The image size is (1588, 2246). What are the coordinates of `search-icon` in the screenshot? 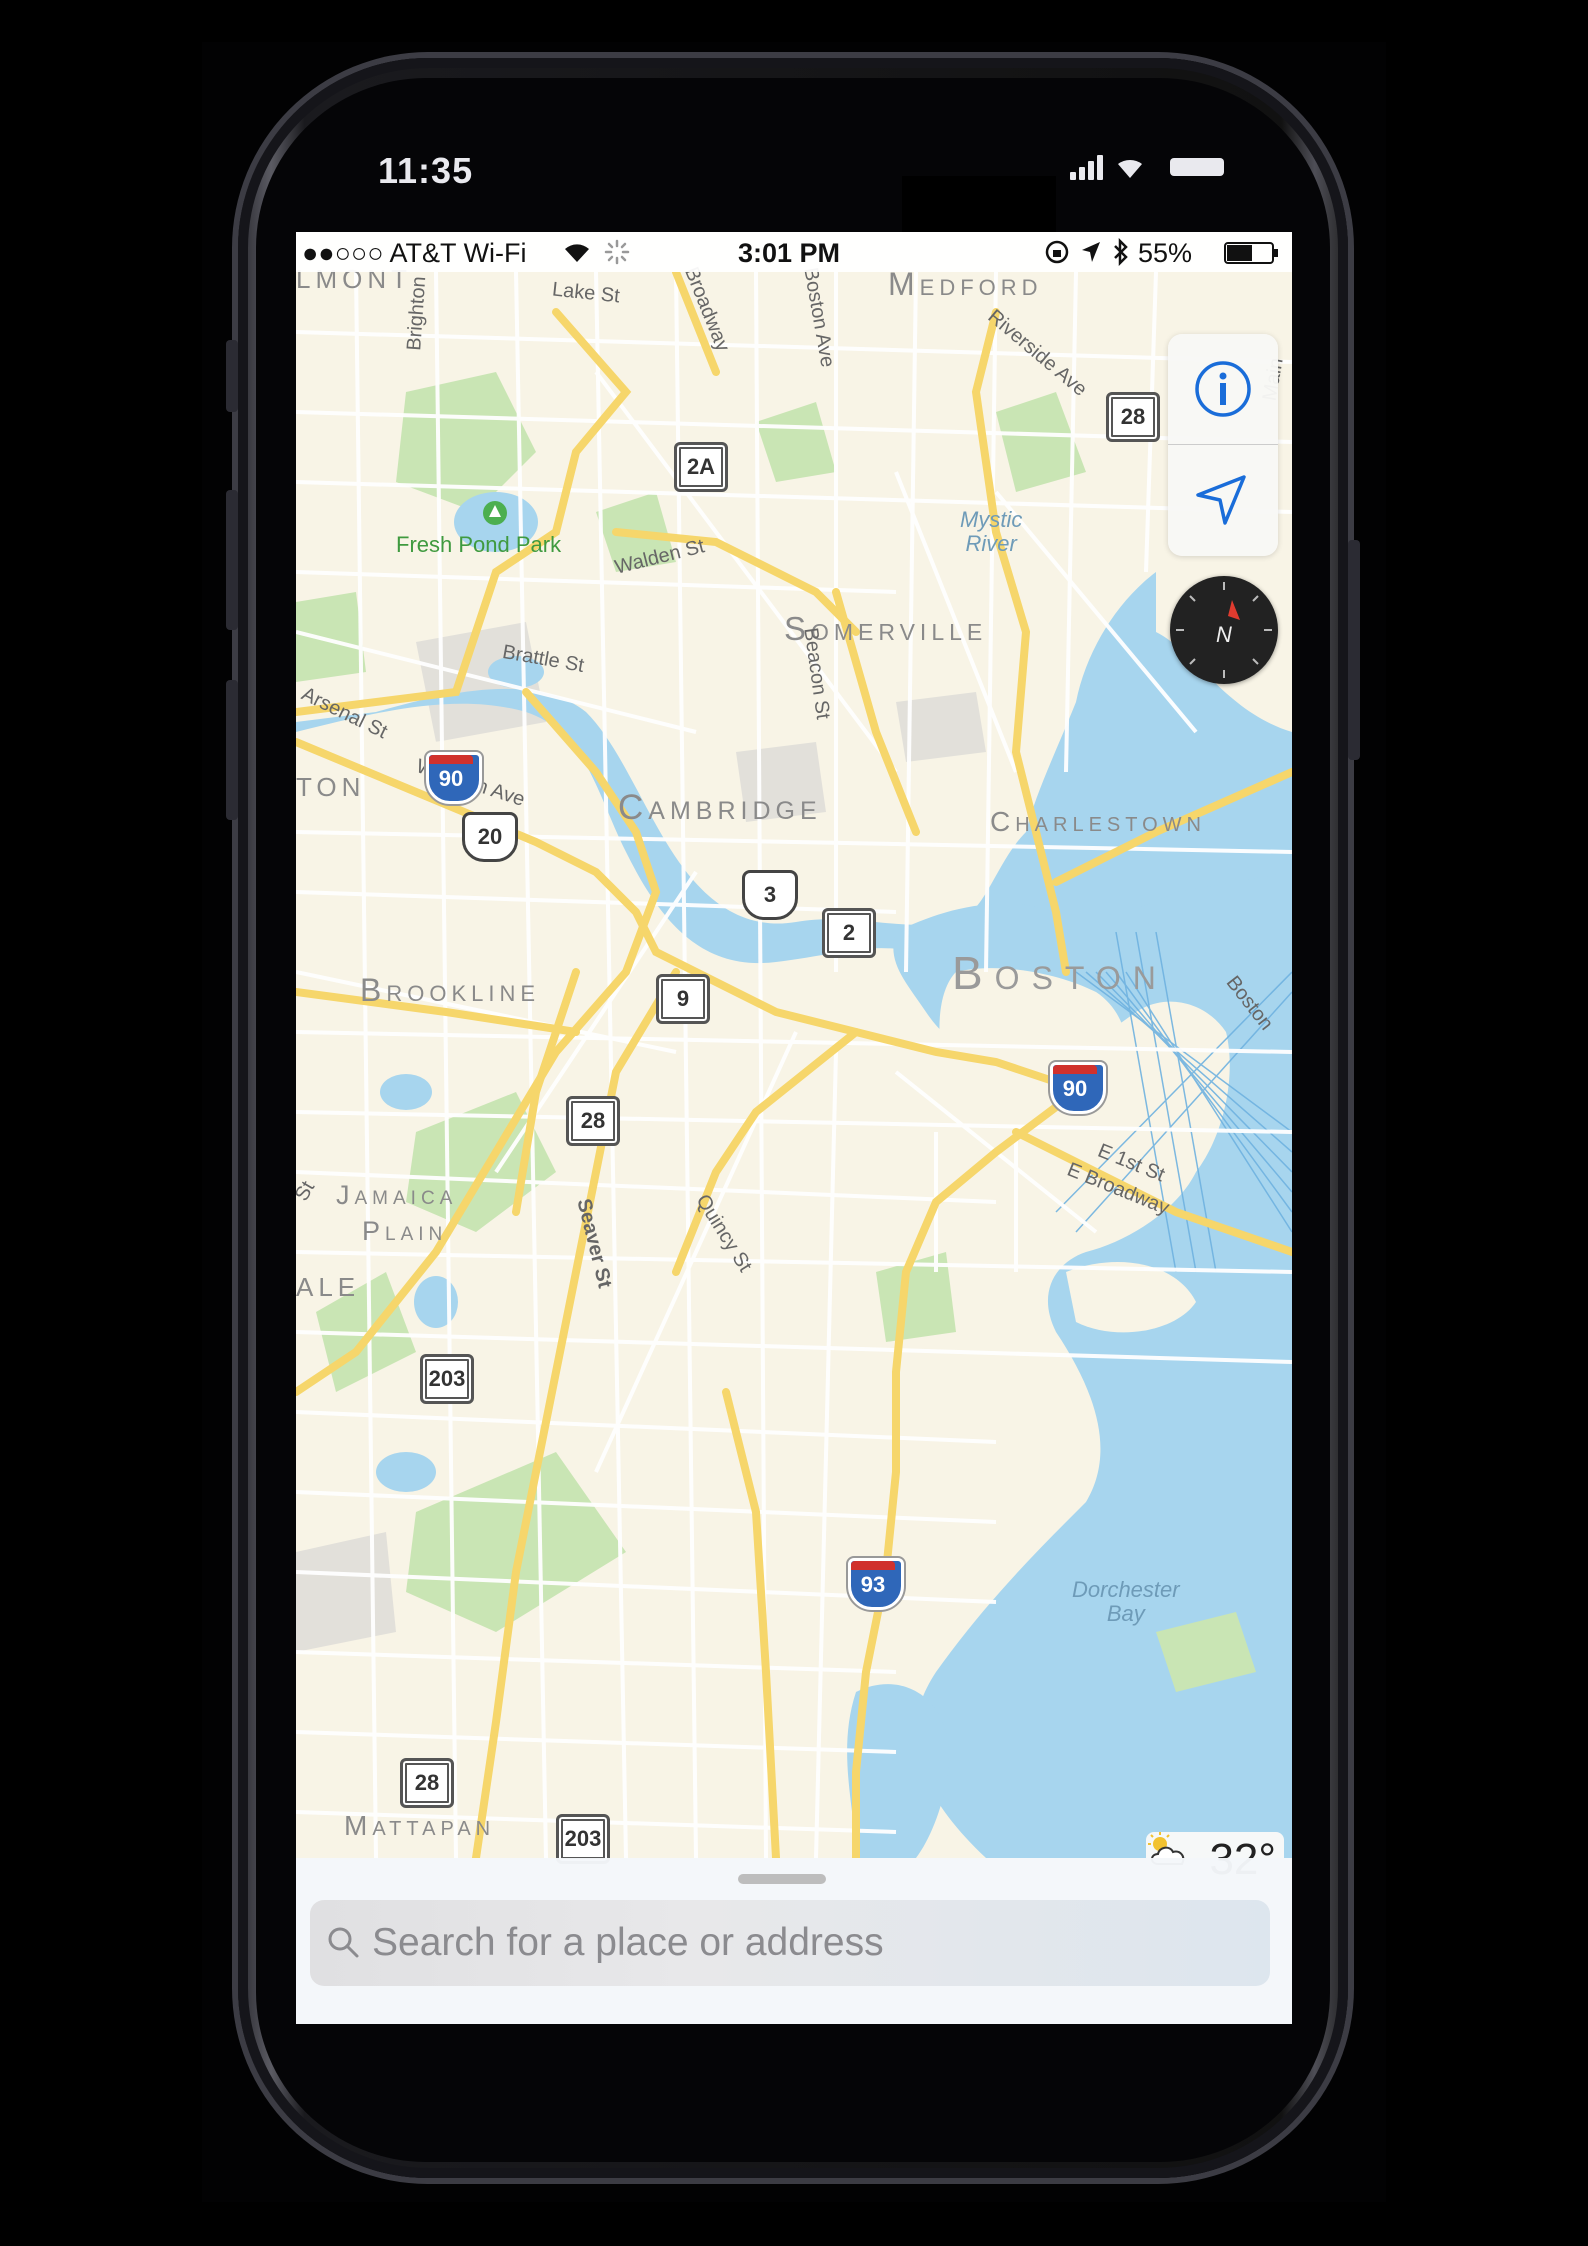 It's located at (343, 1942).